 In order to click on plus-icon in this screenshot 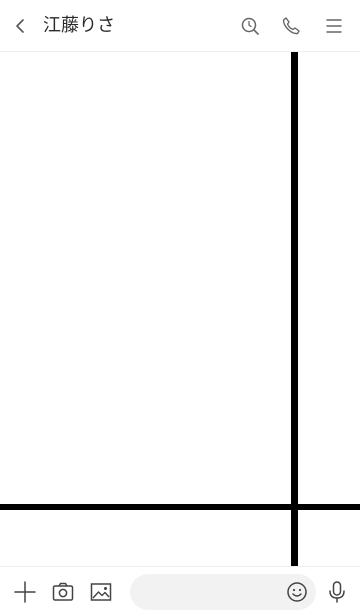, I will do `click(25, 592)`.